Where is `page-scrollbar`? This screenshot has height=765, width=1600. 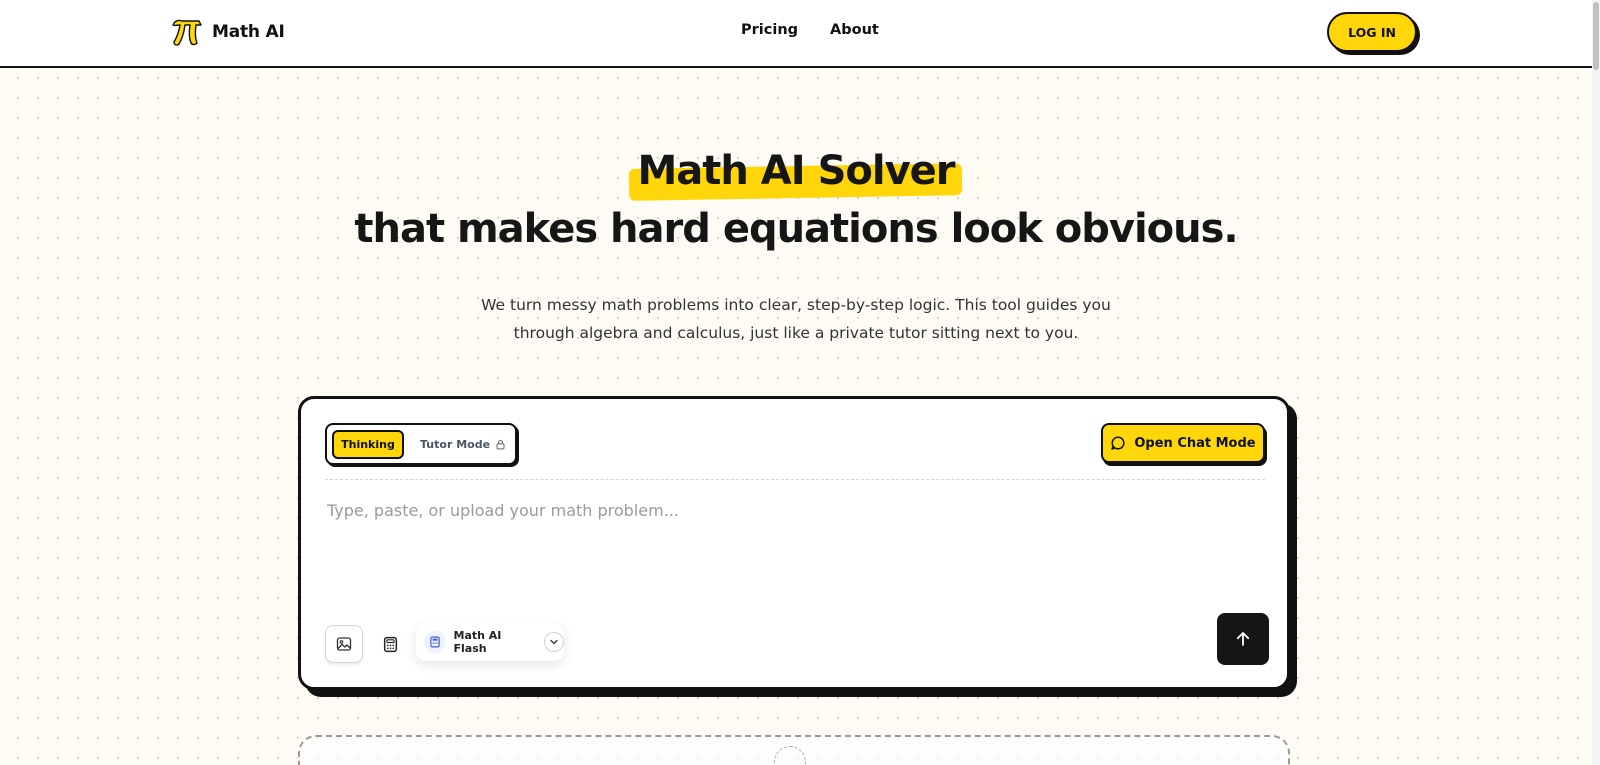 page-scrollbar is located at coordinates (1596, 382).